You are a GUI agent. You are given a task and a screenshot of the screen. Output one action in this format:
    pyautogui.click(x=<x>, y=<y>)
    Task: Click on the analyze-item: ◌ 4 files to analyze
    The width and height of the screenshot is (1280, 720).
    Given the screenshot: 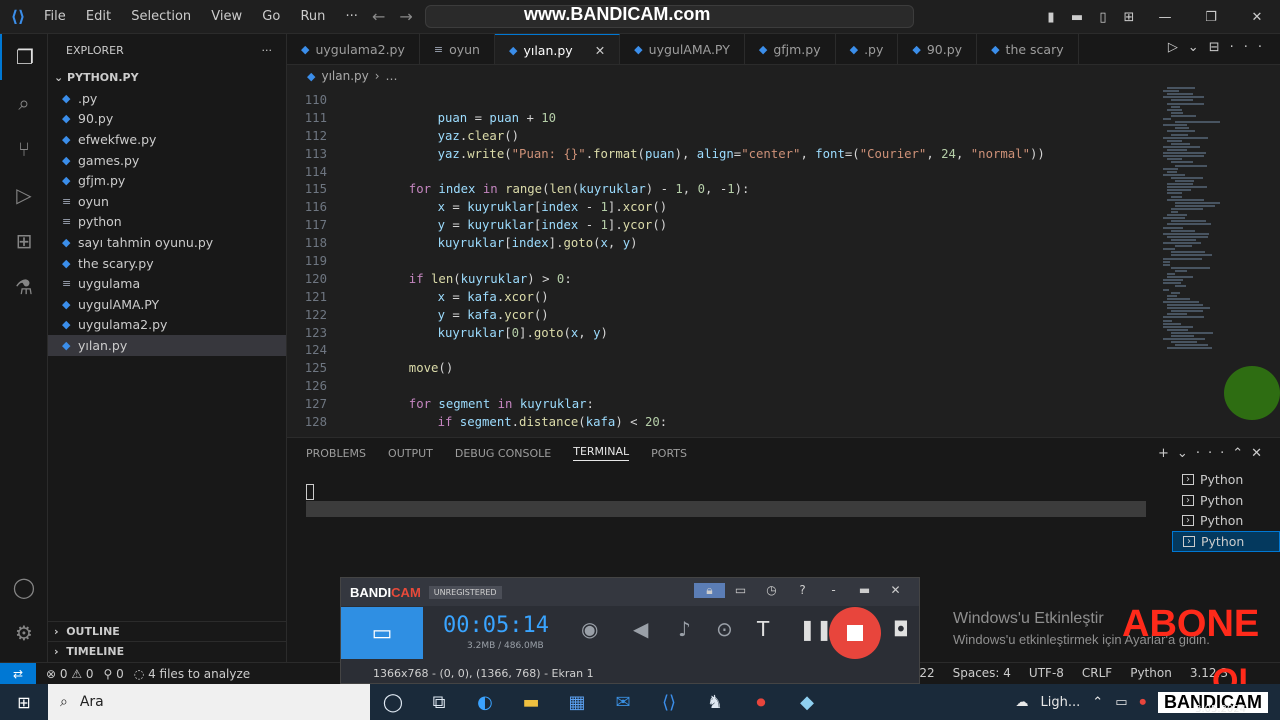 What is the action you would take?
    pyautogui.click(x=192, y=674)
    